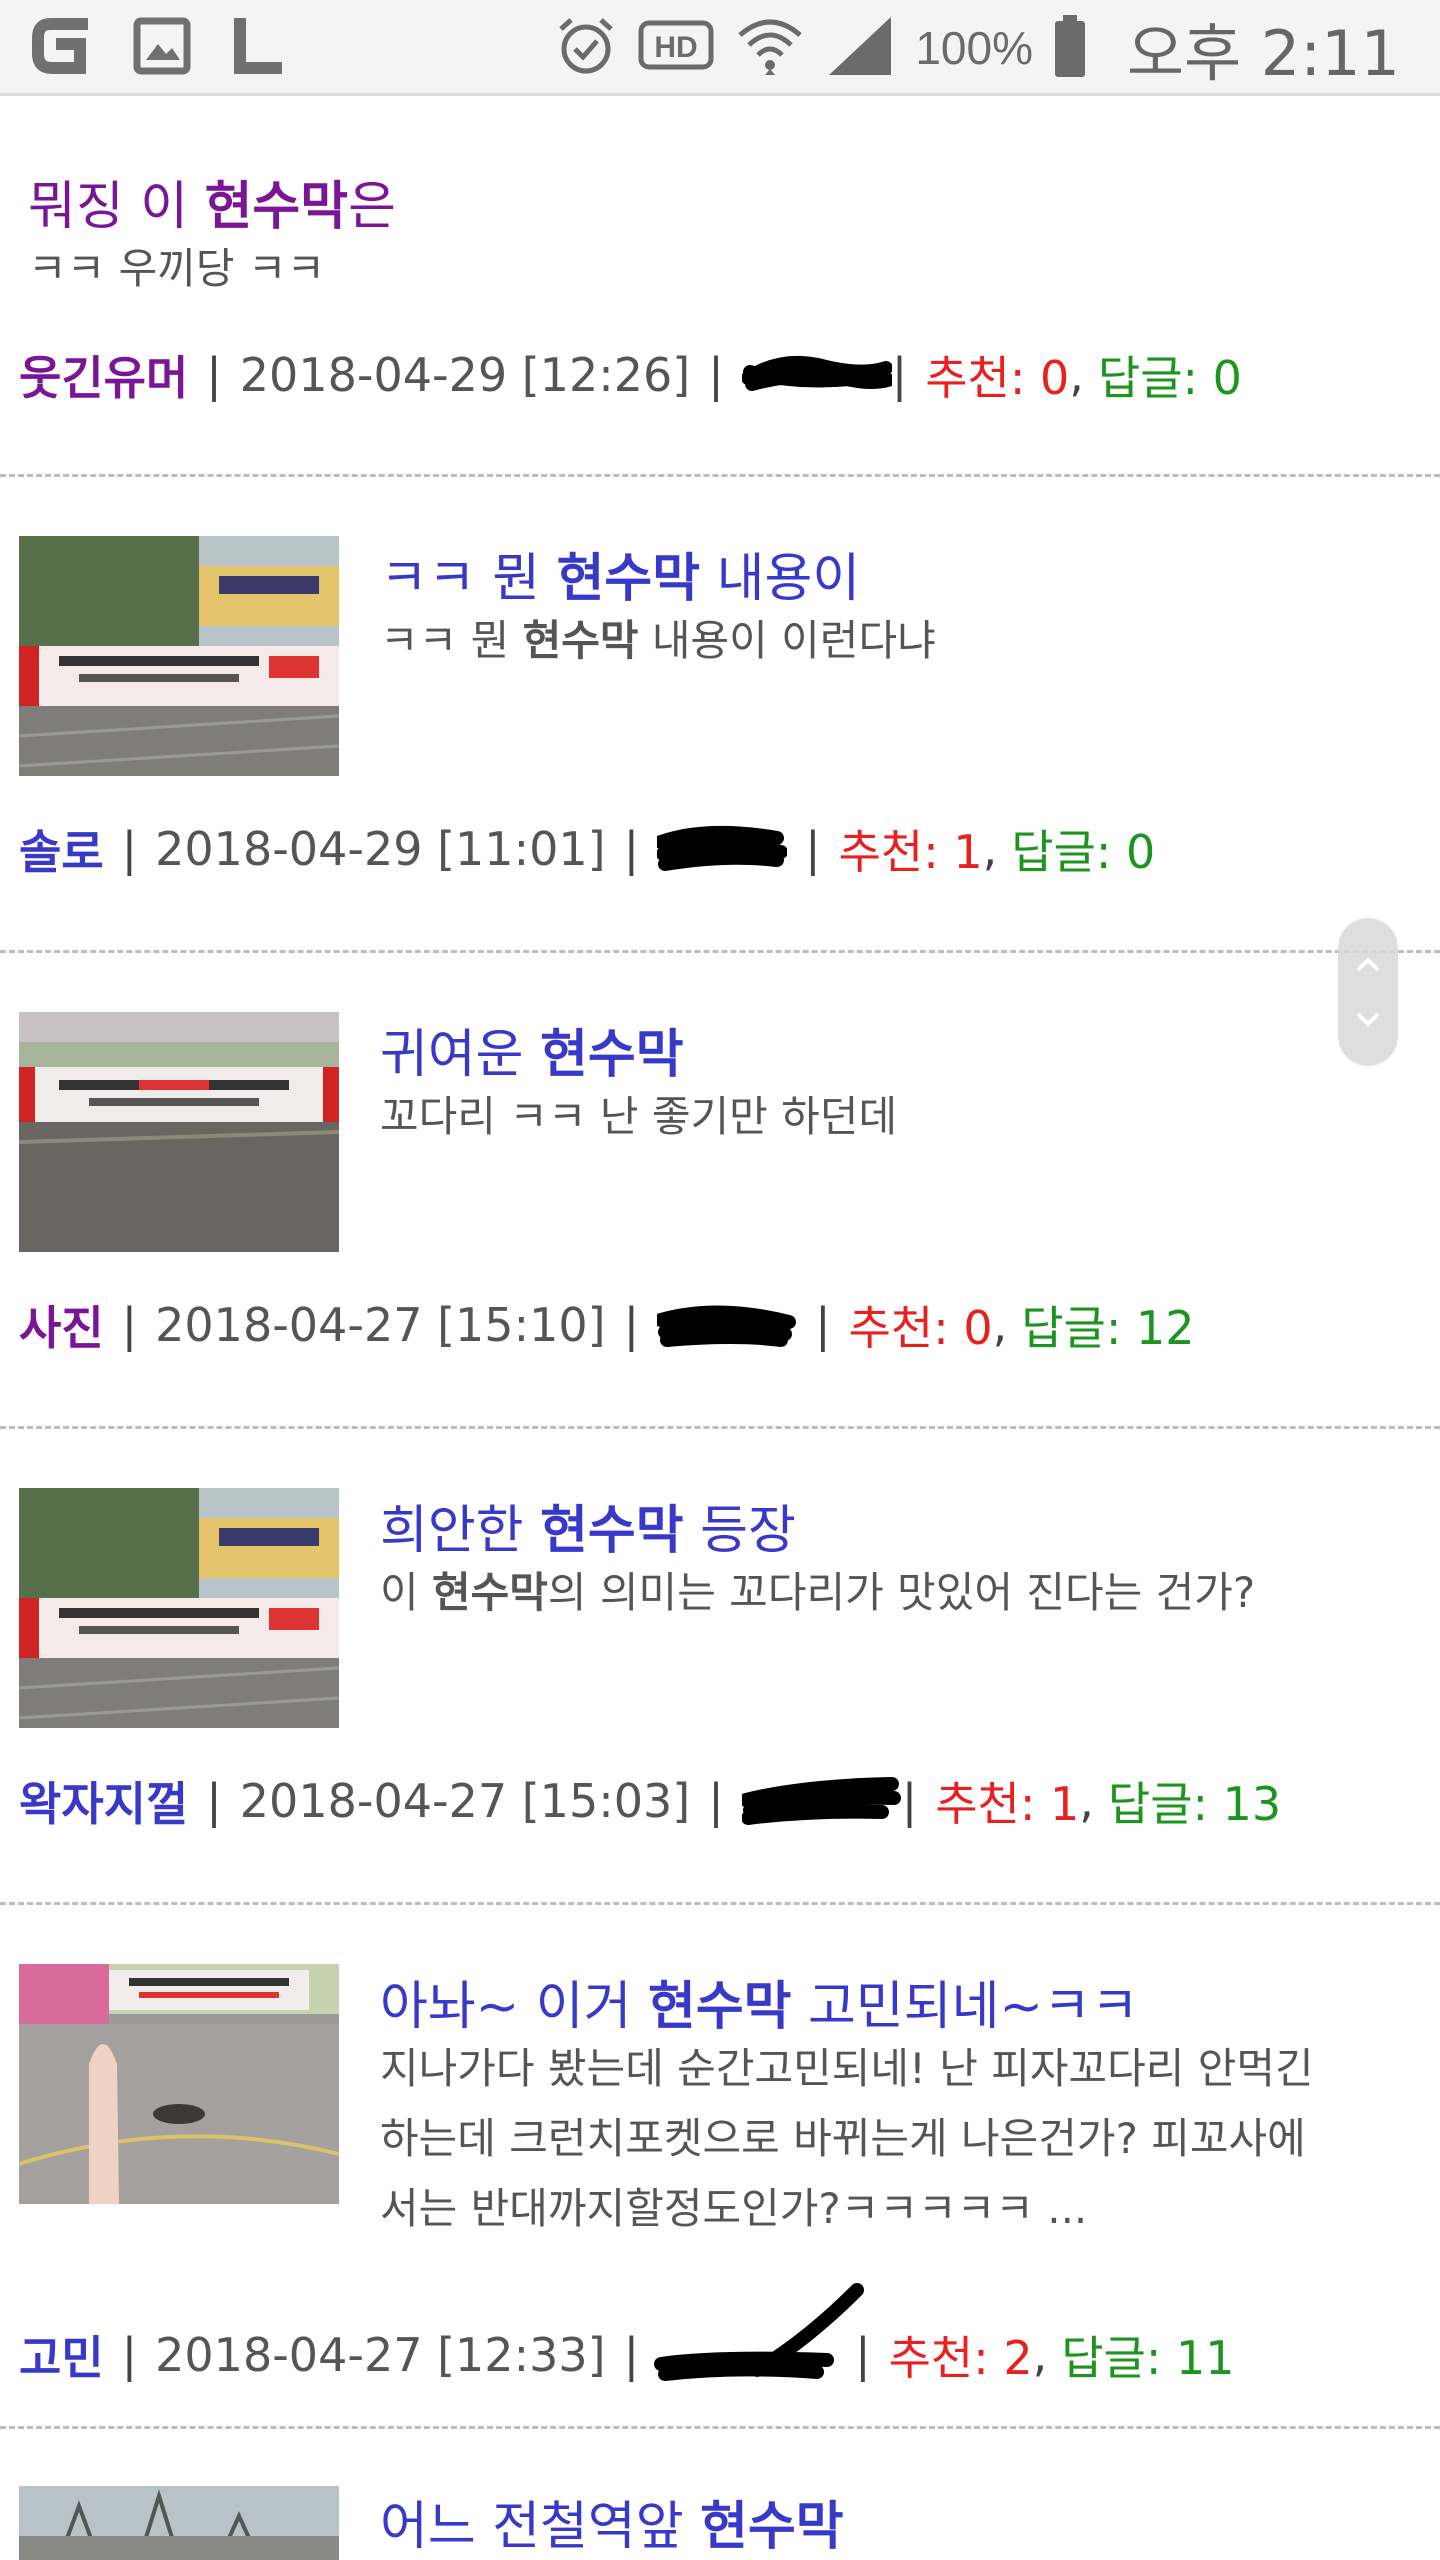 The width and height of the screenshot is (1440, 2560). Describe the element at coordinates (974, 48) in the screenshot. I see `battery-percent: 100%` at that location.